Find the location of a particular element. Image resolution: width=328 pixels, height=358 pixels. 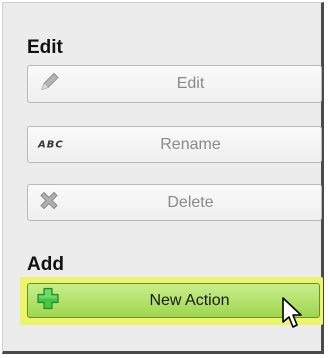

rename-button-label: Rename is located at coordinates (190, 144).